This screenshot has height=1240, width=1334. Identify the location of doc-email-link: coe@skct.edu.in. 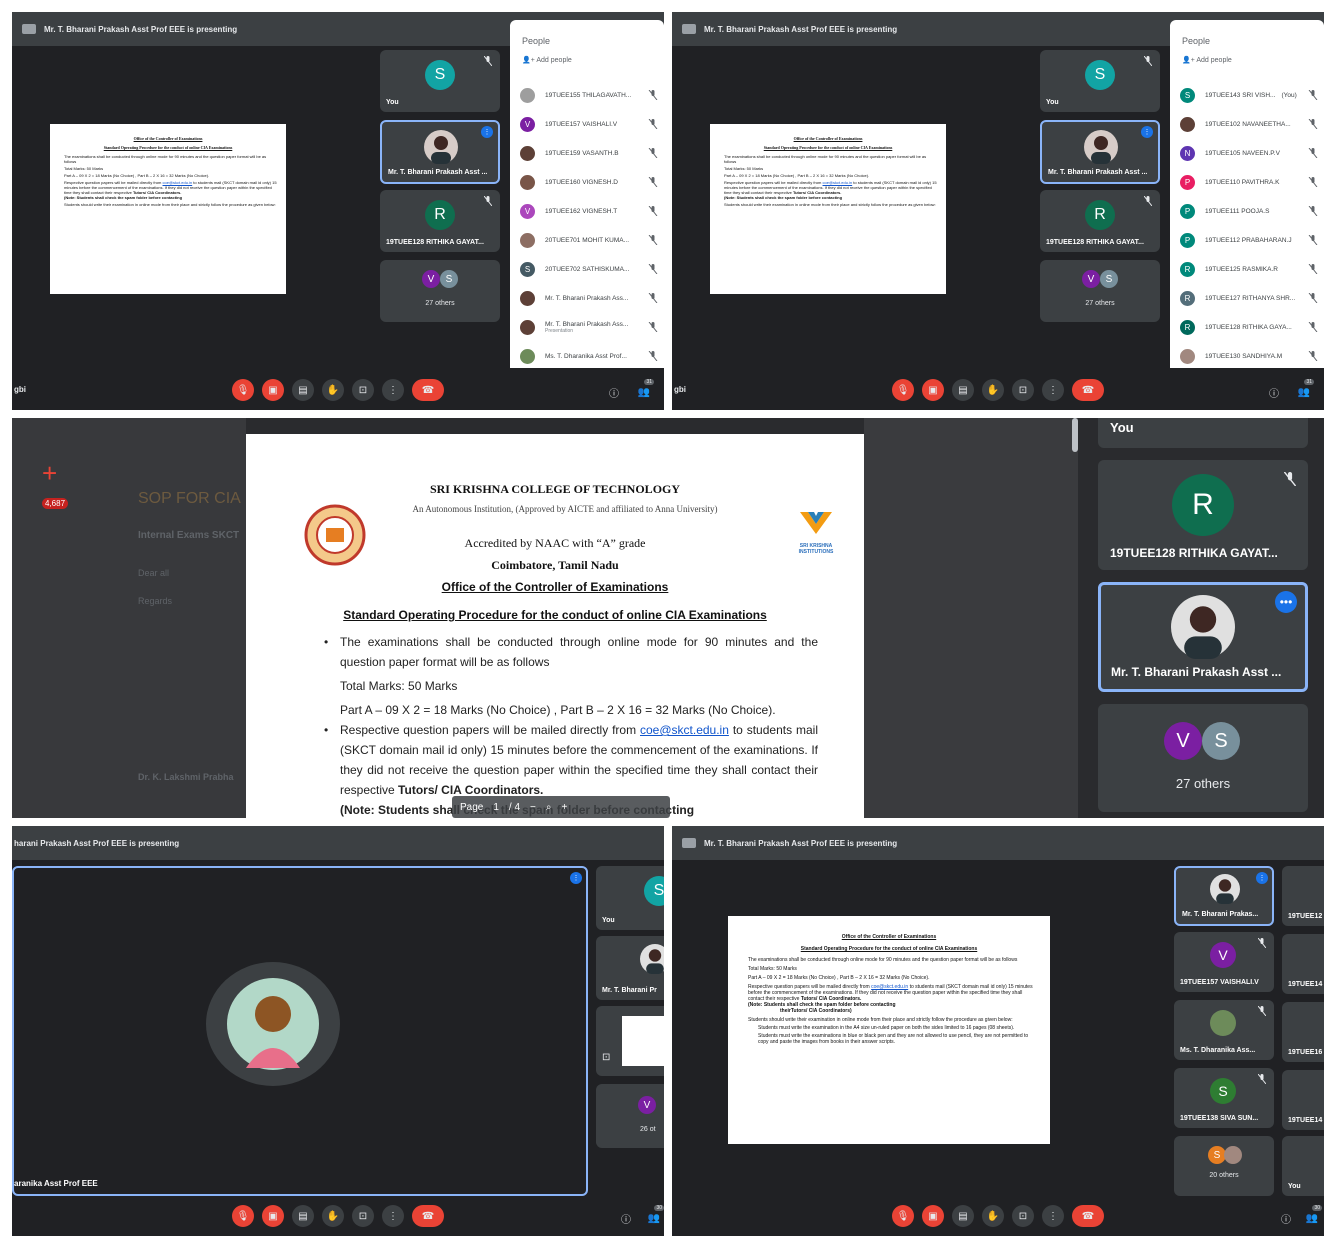
(684, 730).